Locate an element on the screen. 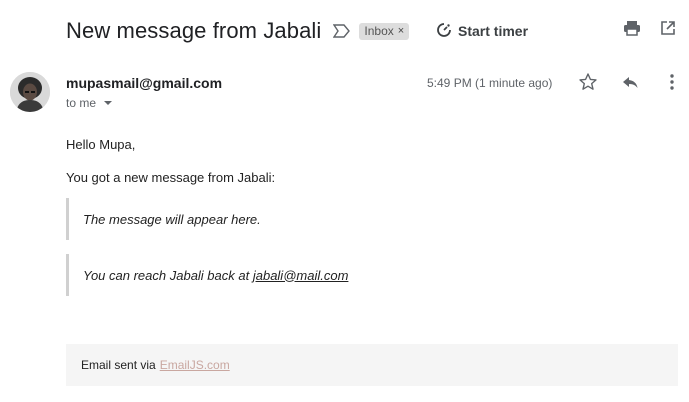  start-timer-button: Start timer is located at coordinates (482, 31).